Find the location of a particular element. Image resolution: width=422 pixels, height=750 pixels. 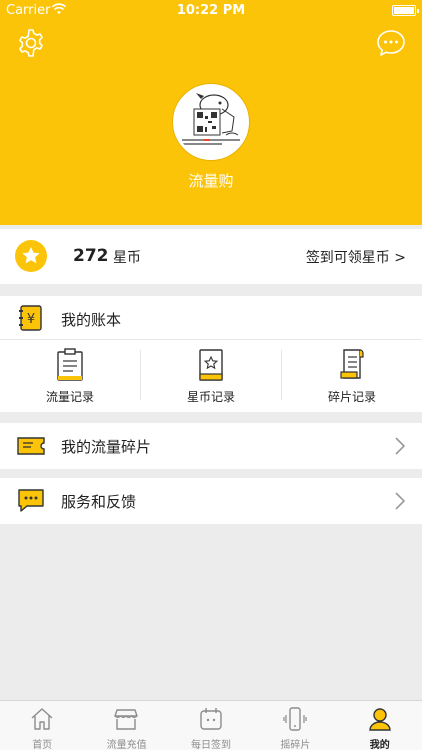

tab-recharge: 流量充值 is located at coordinates (126, 725).